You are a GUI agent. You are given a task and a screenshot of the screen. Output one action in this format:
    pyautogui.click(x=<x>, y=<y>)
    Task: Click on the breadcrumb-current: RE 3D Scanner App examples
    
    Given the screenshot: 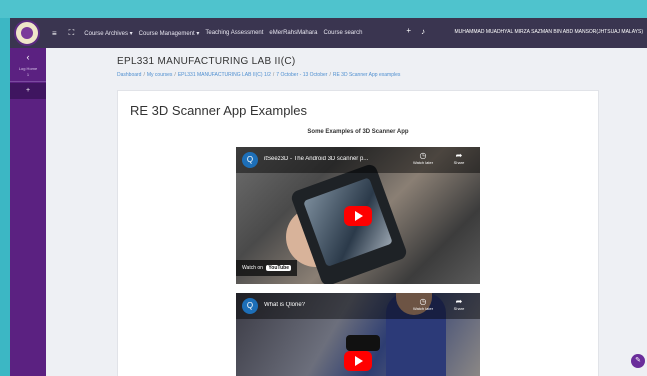 What is the action you would take?
    pyautogui.click(x=367, y=75)
    